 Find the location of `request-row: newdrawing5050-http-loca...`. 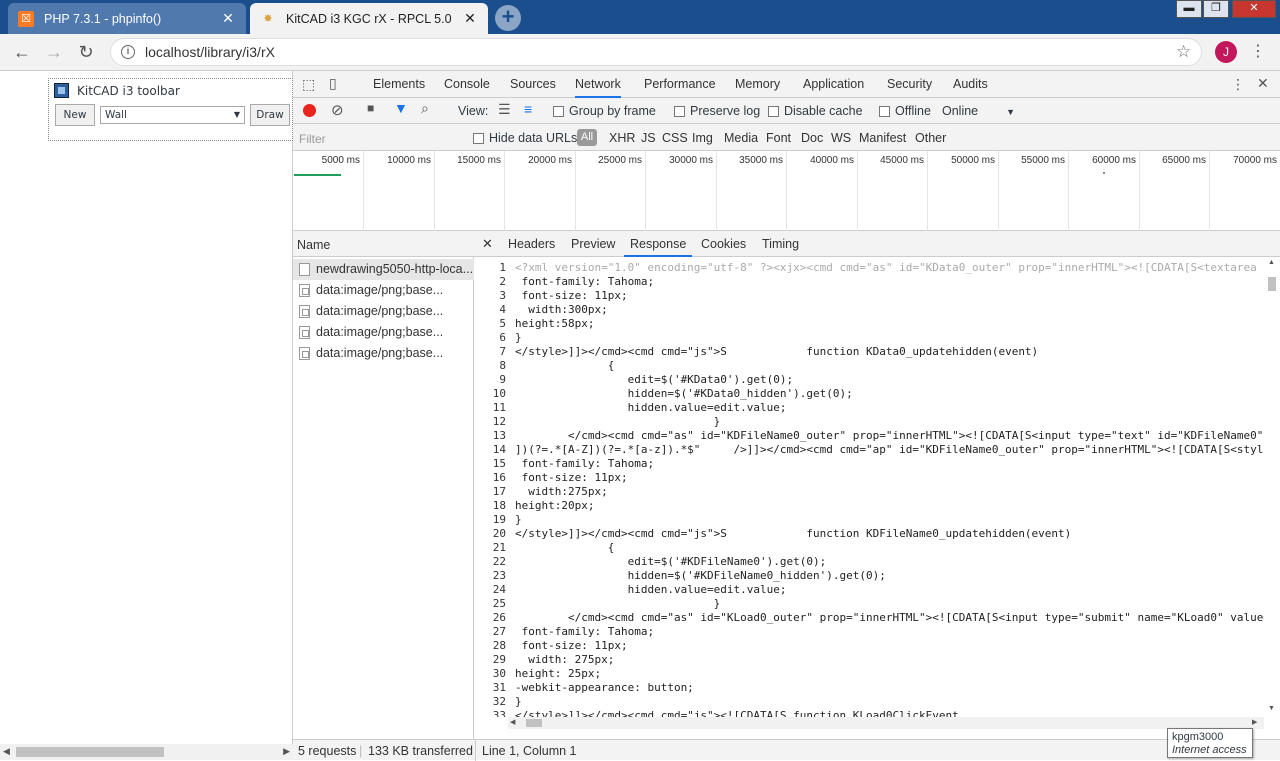

request-row: newdrawing5050-http-loca... is located at coordinates (383, 269).